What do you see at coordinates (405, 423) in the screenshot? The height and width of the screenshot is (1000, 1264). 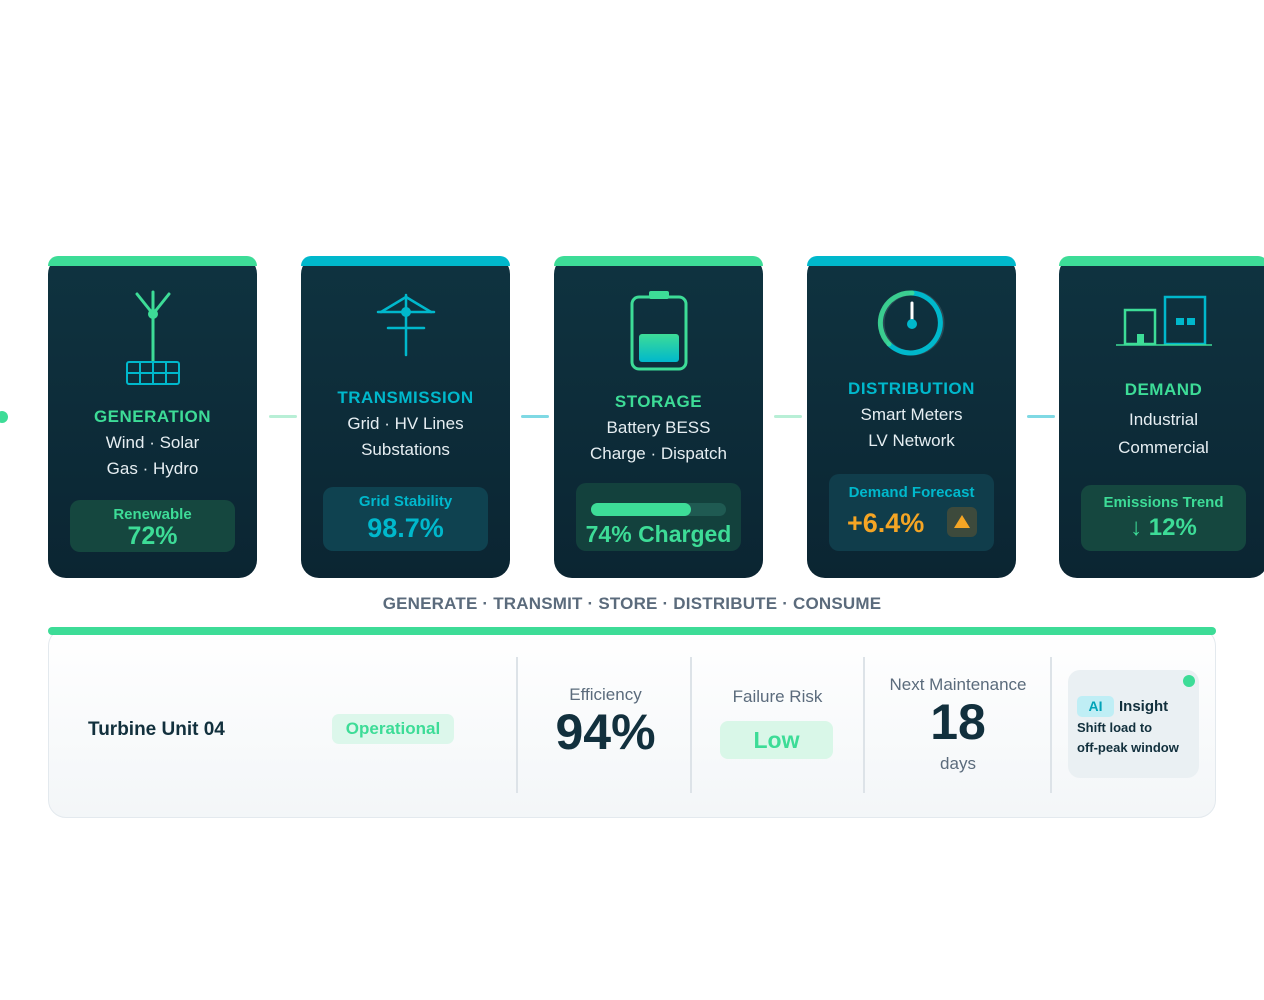 I see `card-subtitle-1: Grid · HV Lines` at bounding box center [405, 423].